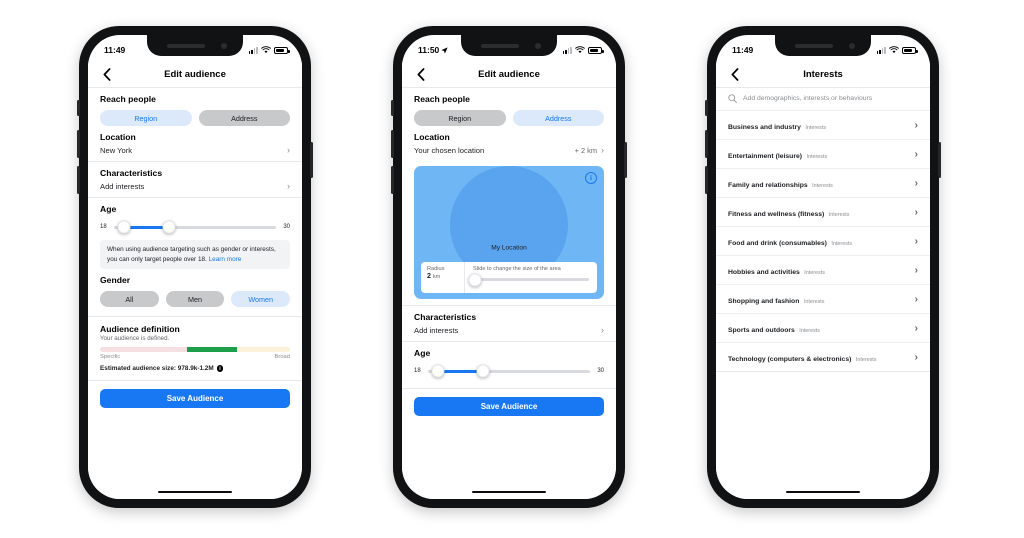 Image resolution: width=1024 pixels, height=538 pixels. I want to click on interest-name: Food and drink (consumables), so click(777, 243).